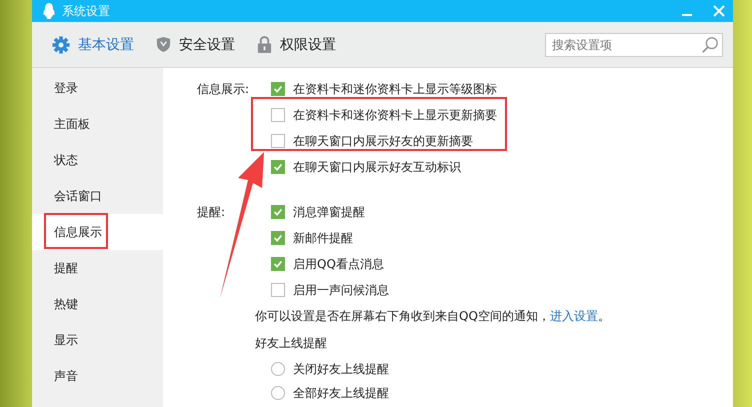  Describe the element at coordinates (634, 44) in the screenshot. I see `search-field: 搜索设置项` at that location.